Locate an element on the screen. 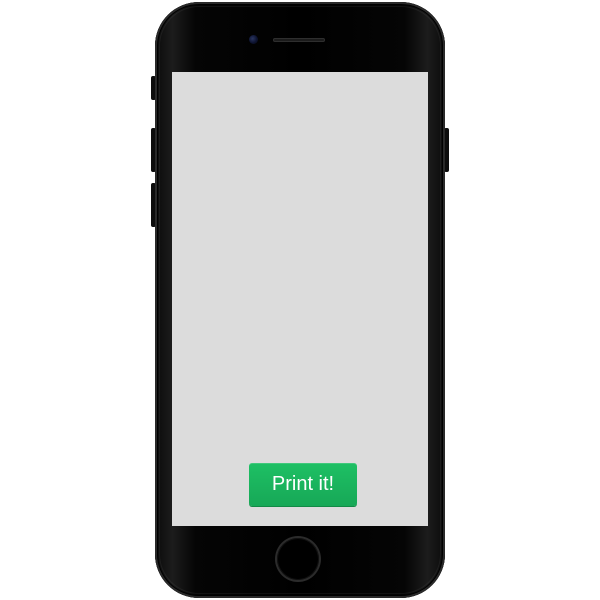  front-camera-icon is located at coordinates (253, 39).